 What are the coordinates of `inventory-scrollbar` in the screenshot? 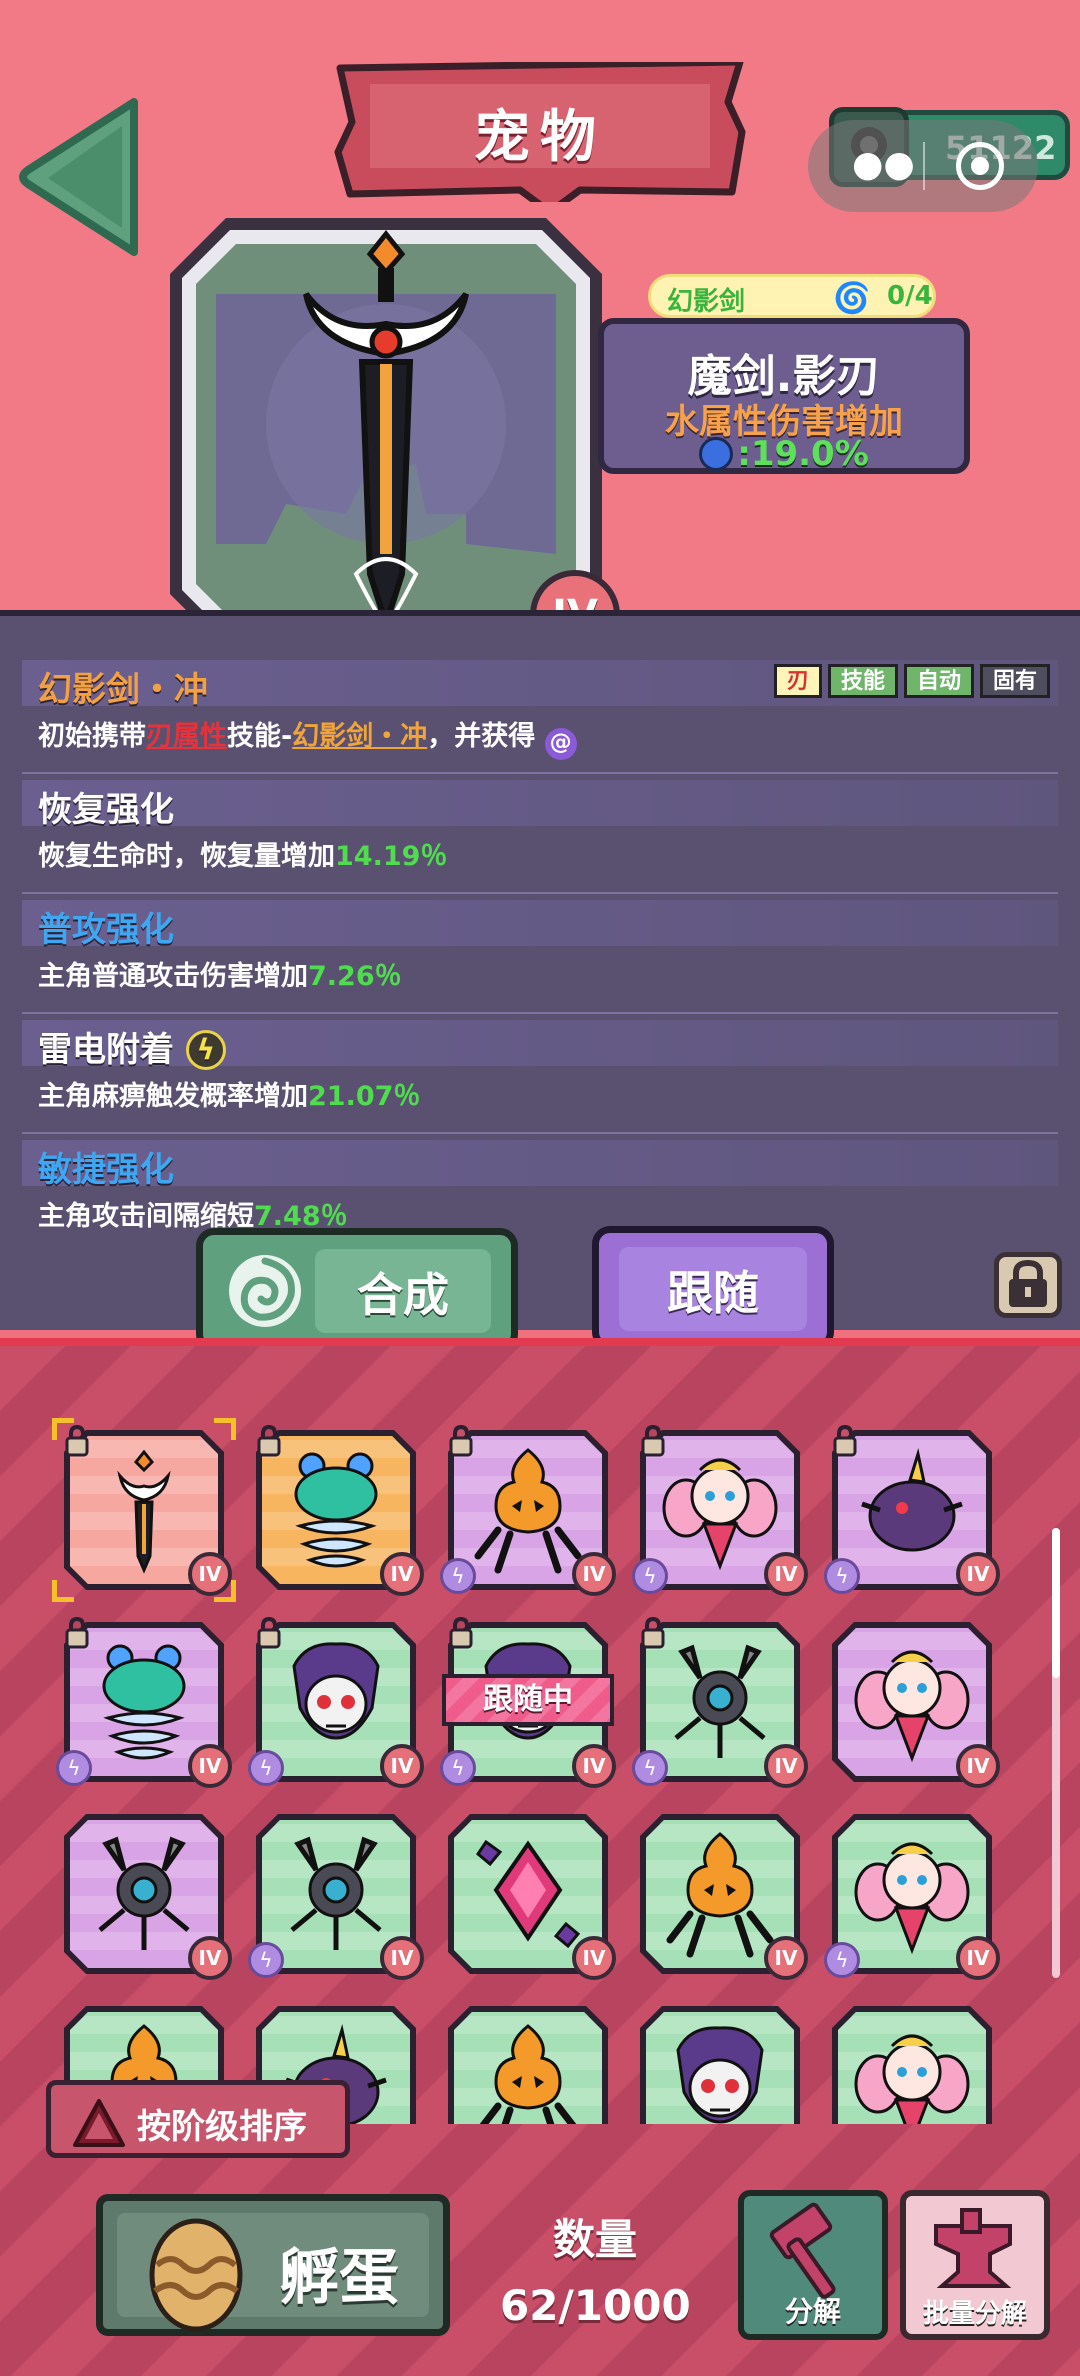 It's located at (1056, 1753).